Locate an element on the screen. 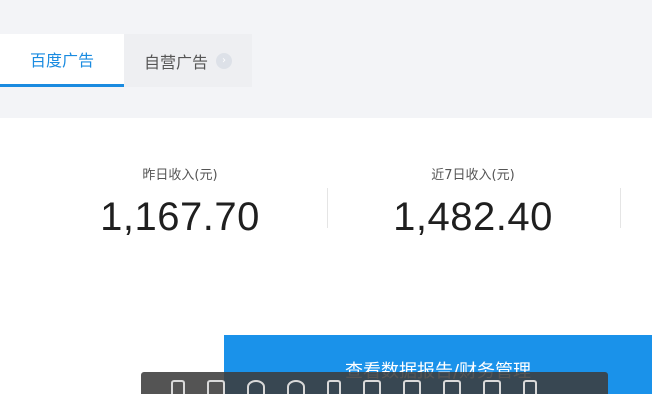 The height and width of the screenshot is (394, 652). tab-baidu-ads: 百度广告 is located at coordinates (62, 60).